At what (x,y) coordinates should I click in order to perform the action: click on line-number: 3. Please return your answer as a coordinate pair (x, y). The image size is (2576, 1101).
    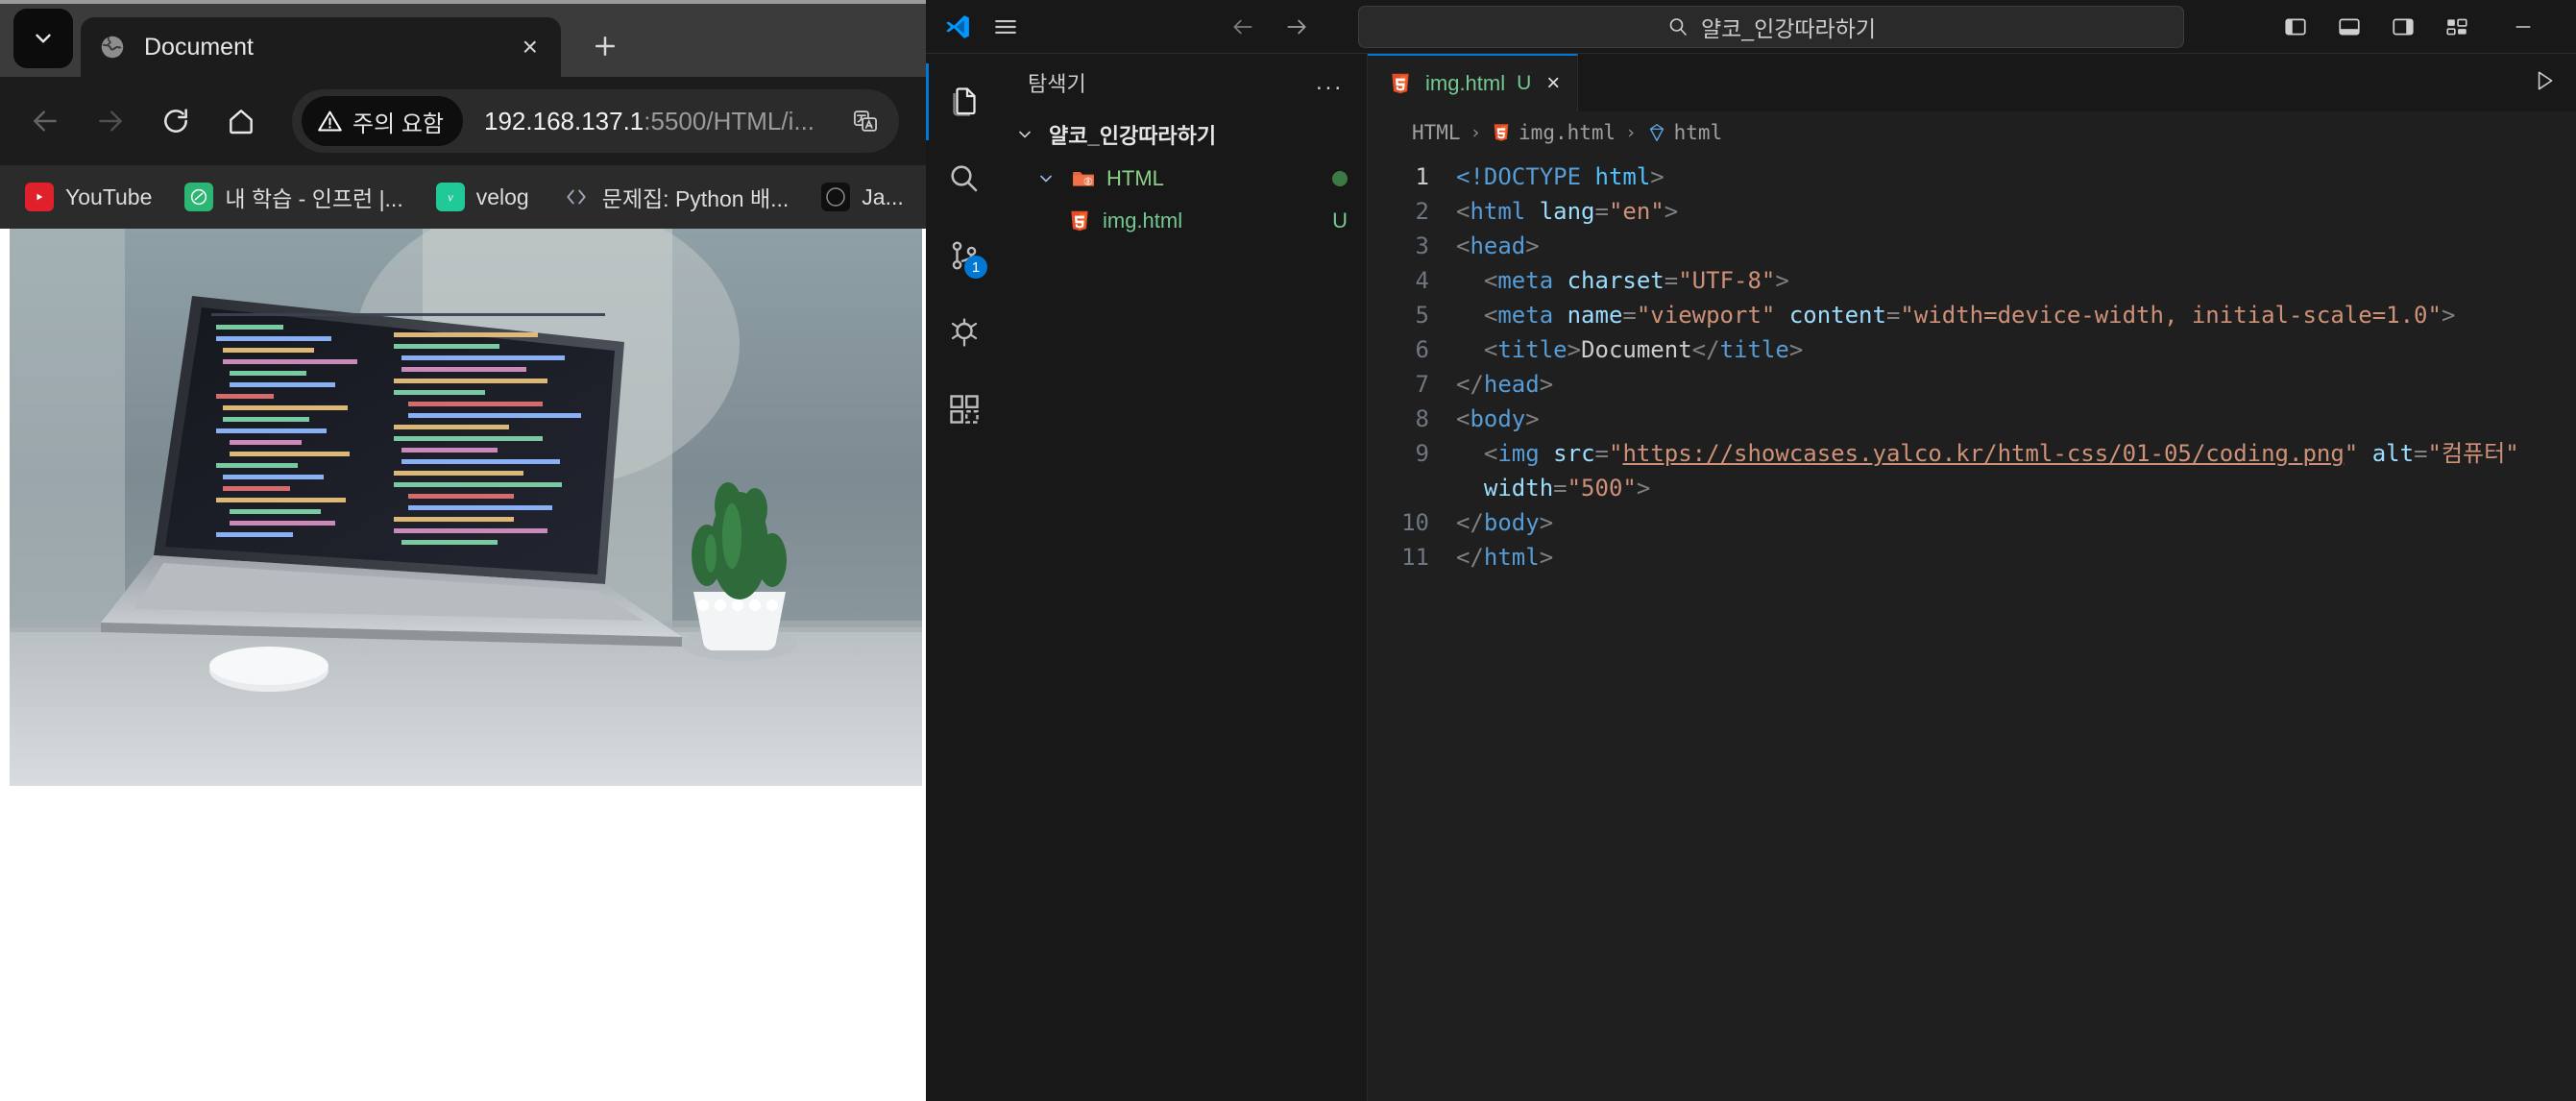
    Looking at the image, I should click on (1422, 246).